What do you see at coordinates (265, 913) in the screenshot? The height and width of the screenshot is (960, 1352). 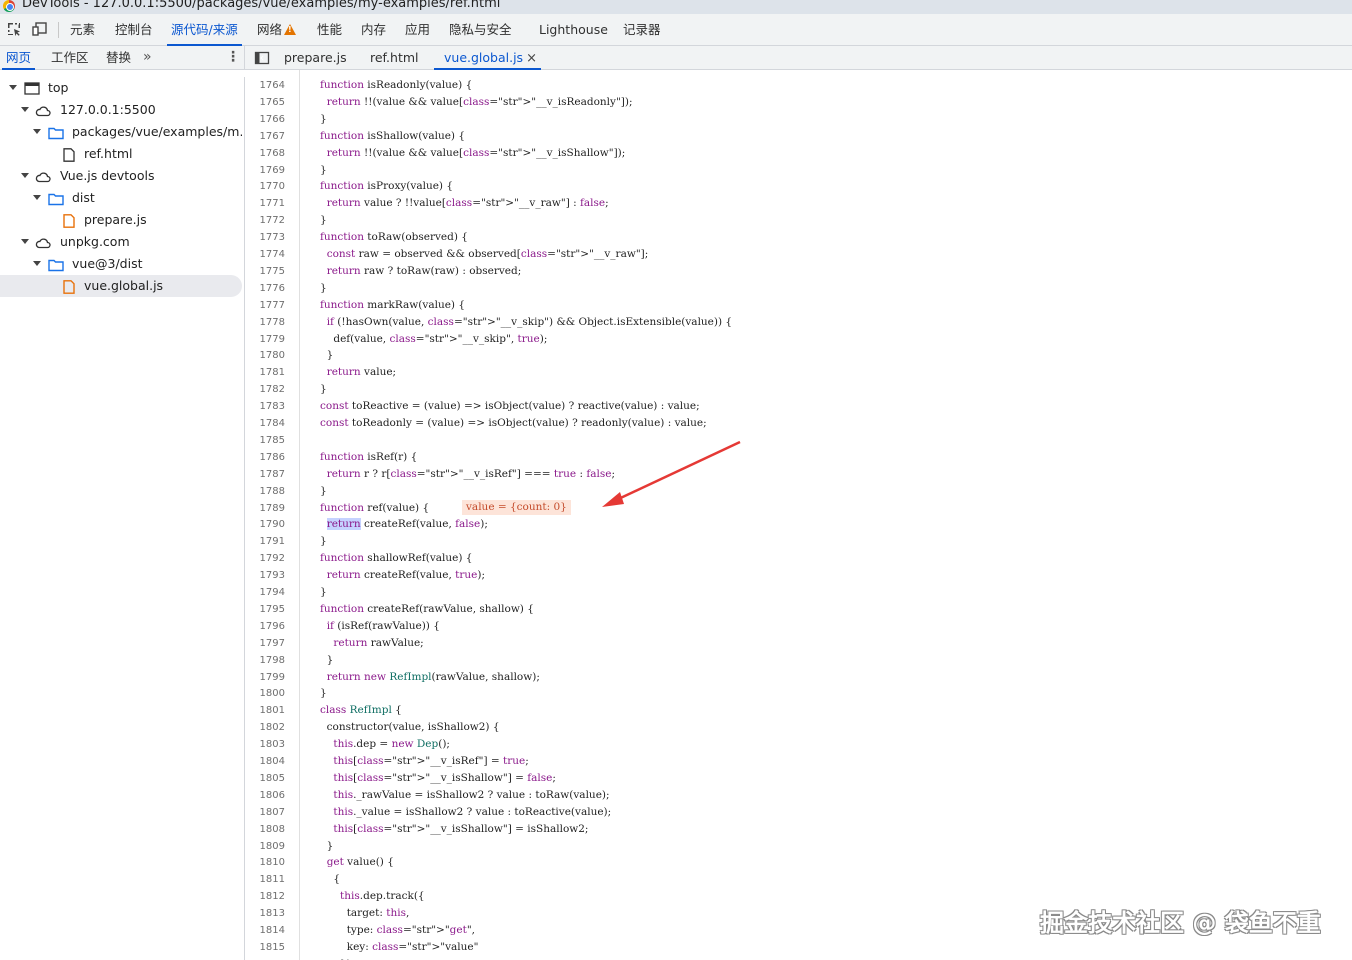 I see `line-number: 1813` at bounding box center [265, 913].